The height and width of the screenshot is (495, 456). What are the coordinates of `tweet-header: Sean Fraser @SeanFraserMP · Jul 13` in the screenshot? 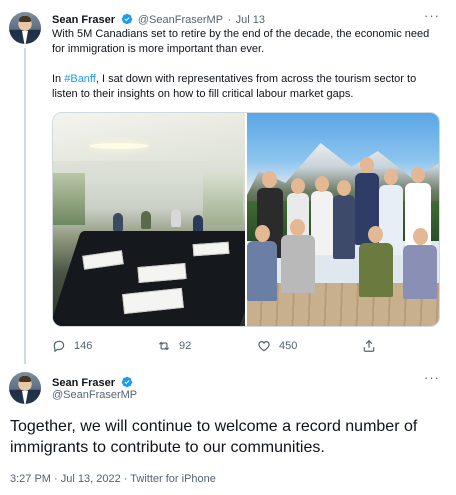 It's located at (158, 19).